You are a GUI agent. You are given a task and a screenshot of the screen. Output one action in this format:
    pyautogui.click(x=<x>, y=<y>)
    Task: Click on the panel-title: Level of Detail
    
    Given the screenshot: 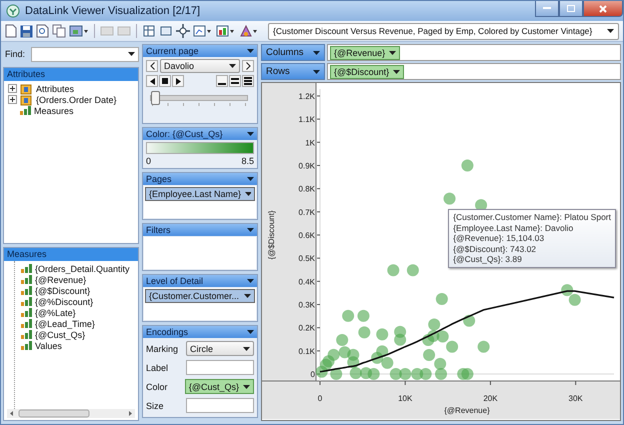 What is the action you would take?
    pyautogui.click(x=175, y=281)
    